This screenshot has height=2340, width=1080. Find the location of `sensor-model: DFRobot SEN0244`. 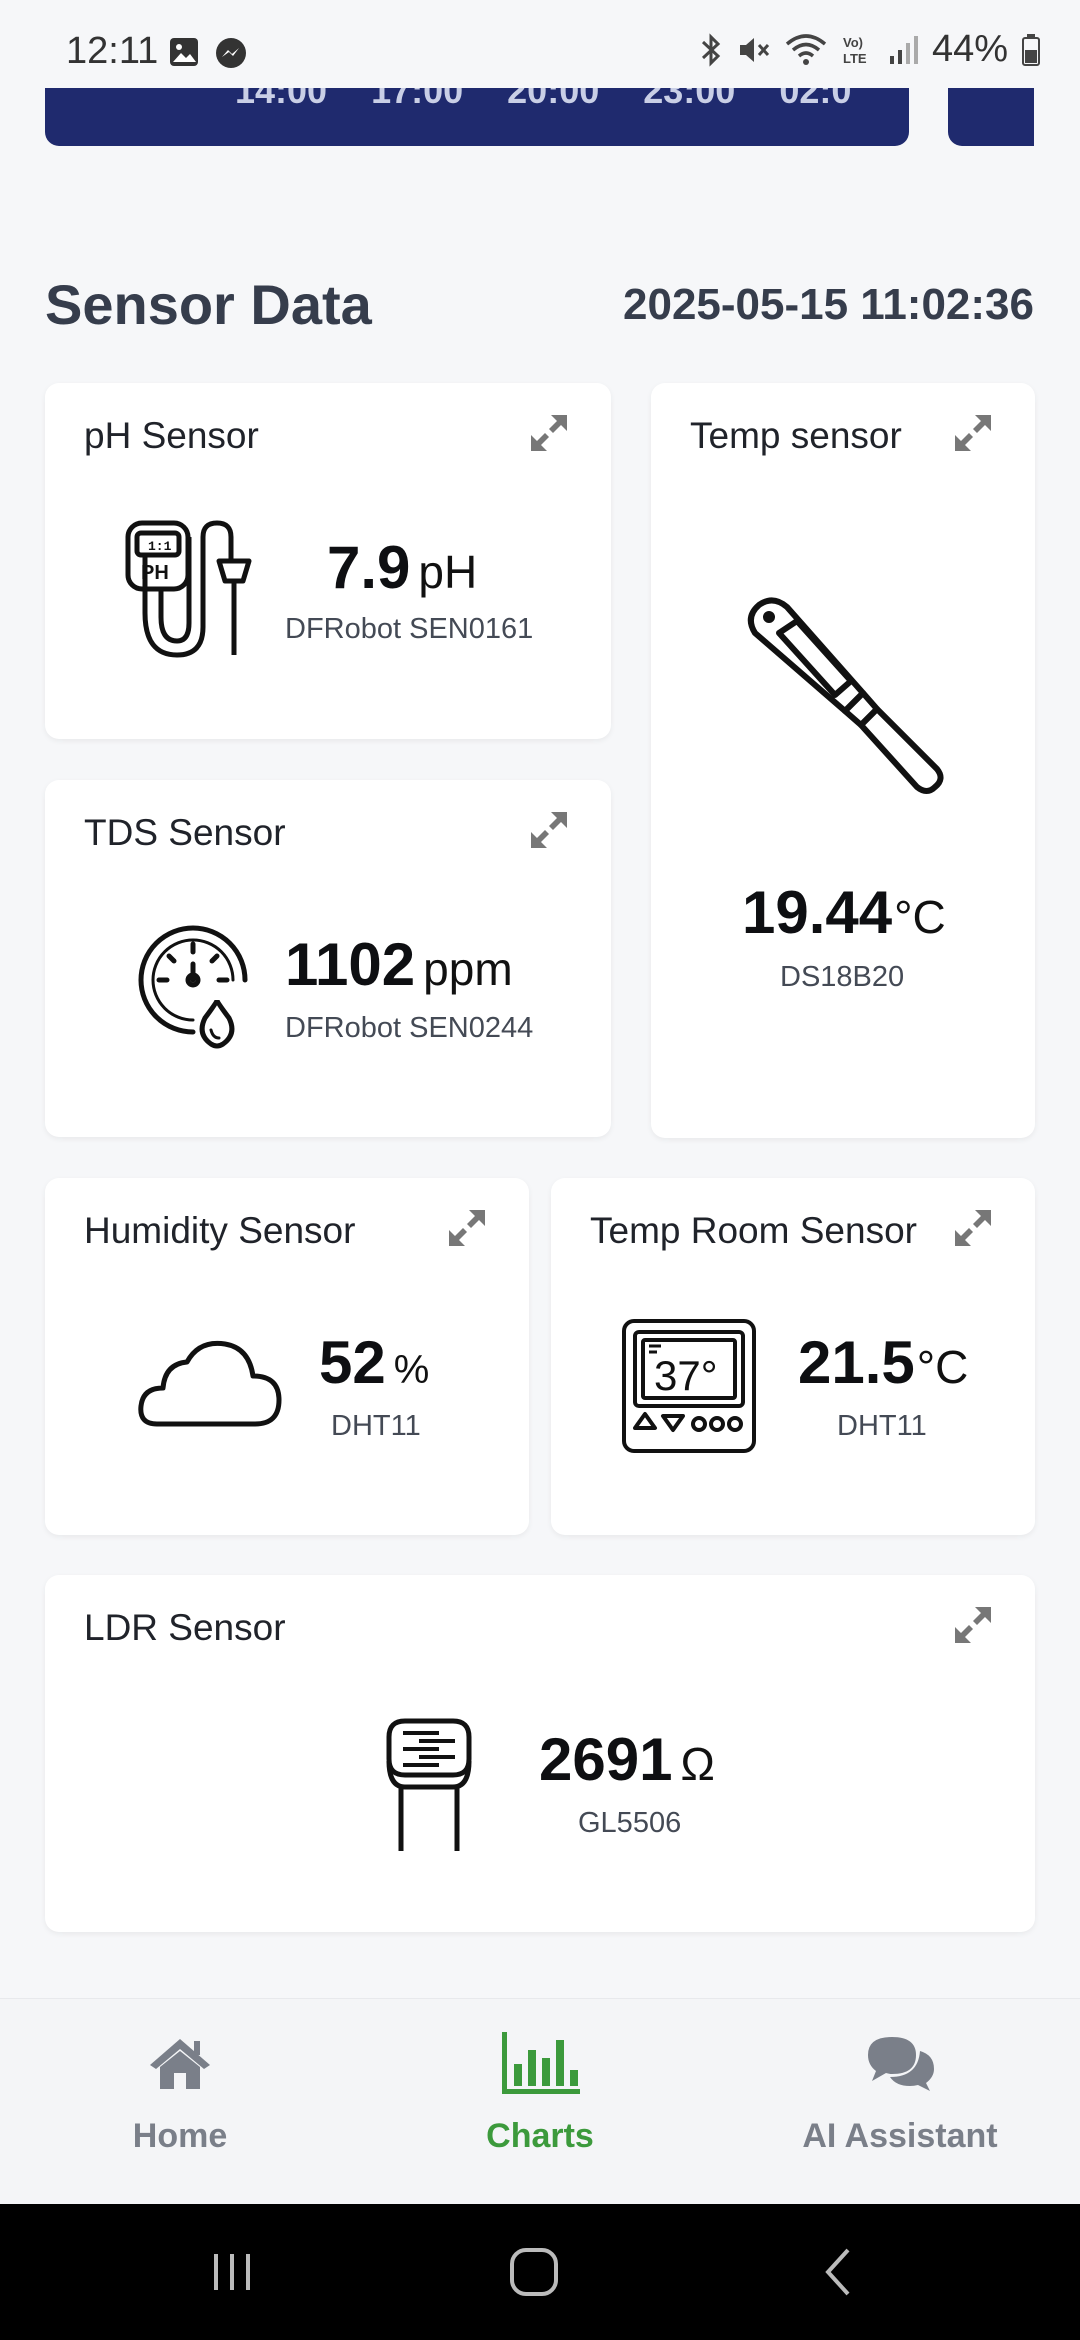

sensor-model: DFRobot SEN0244 is located at coordinates (409, 1028).